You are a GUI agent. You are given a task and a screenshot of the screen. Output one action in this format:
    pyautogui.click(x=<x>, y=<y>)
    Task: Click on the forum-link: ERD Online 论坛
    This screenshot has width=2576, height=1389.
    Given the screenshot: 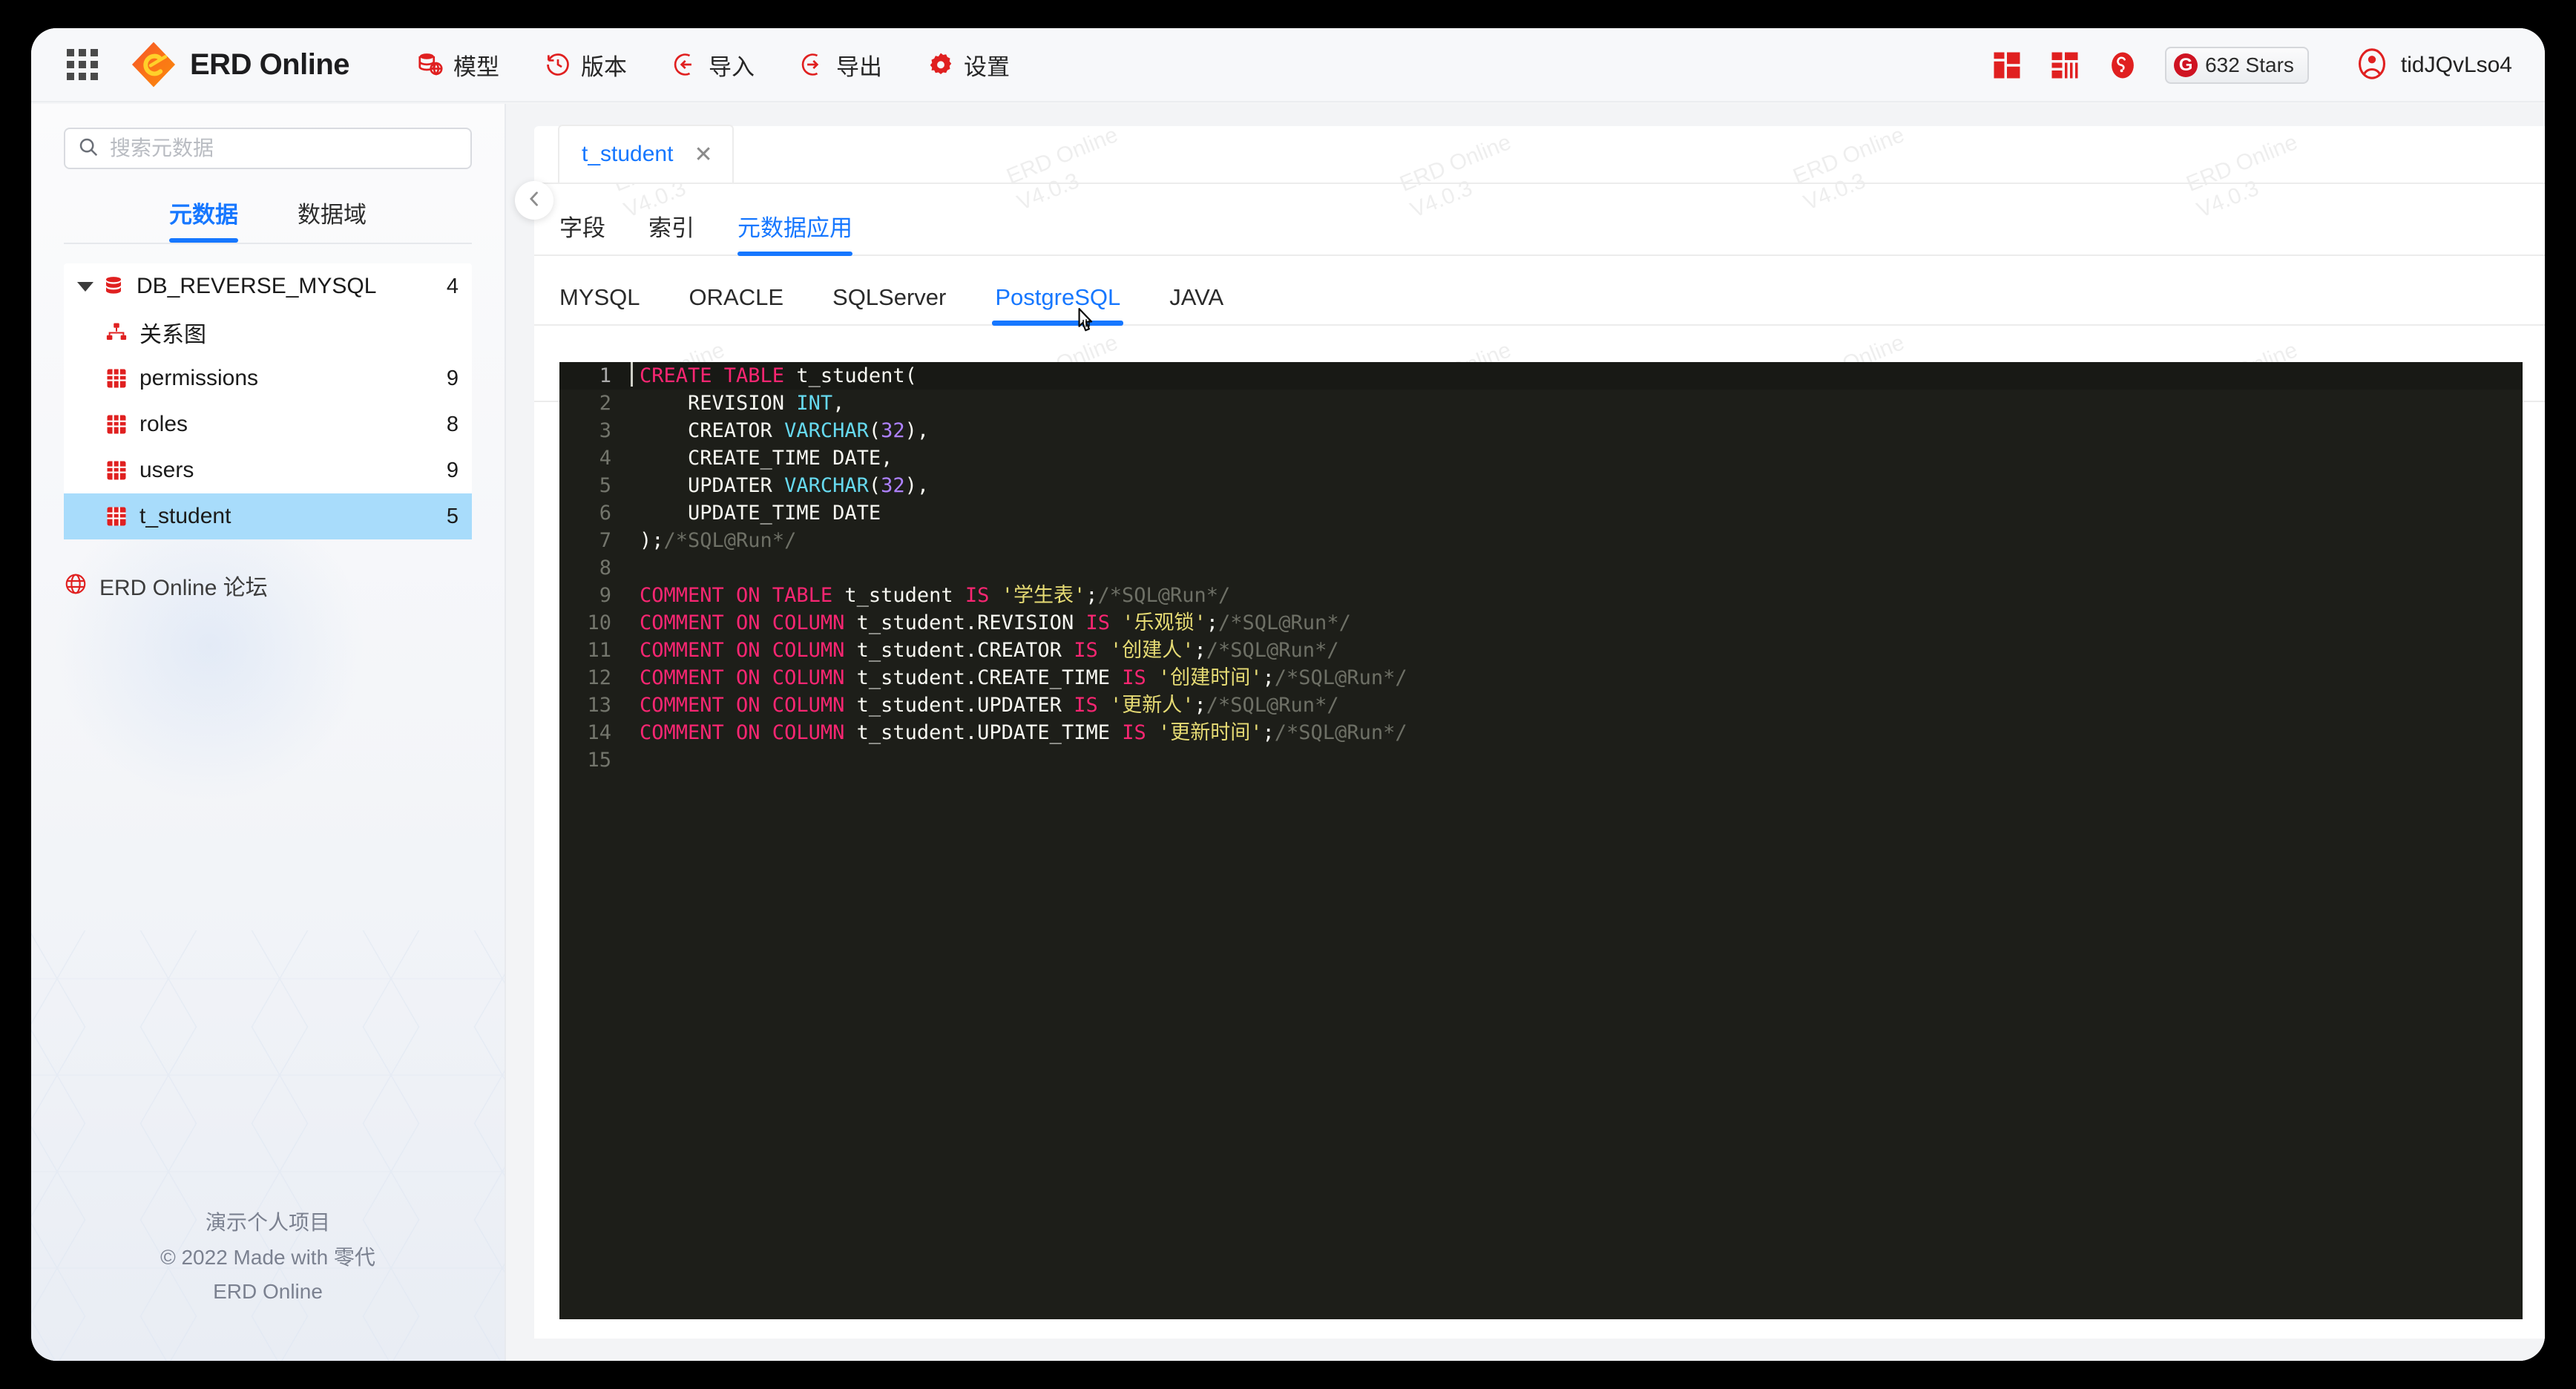 What is the action you would take?
    pyautogui.click(x=284, y=585)
    